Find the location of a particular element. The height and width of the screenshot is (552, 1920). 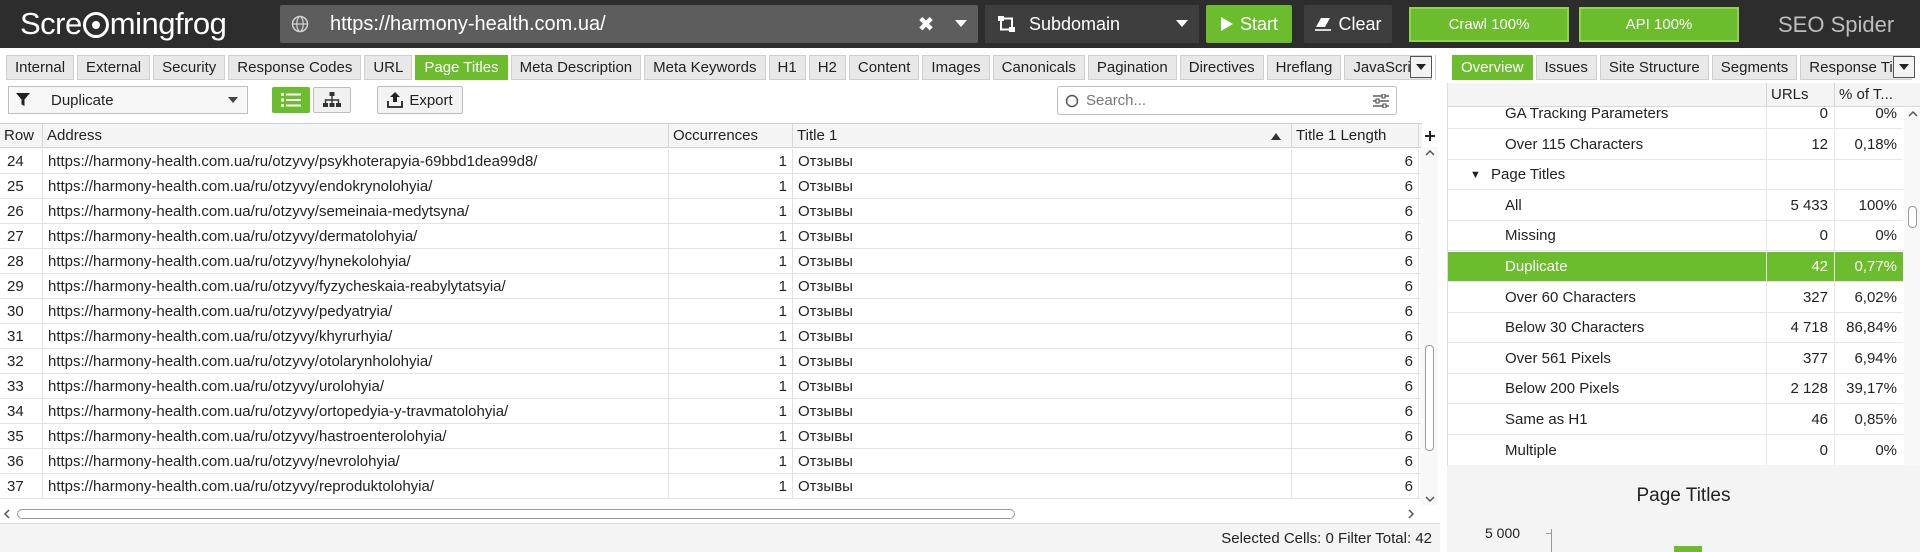

tab-meta-description: Meta Description is located at coordinates (576, 67).